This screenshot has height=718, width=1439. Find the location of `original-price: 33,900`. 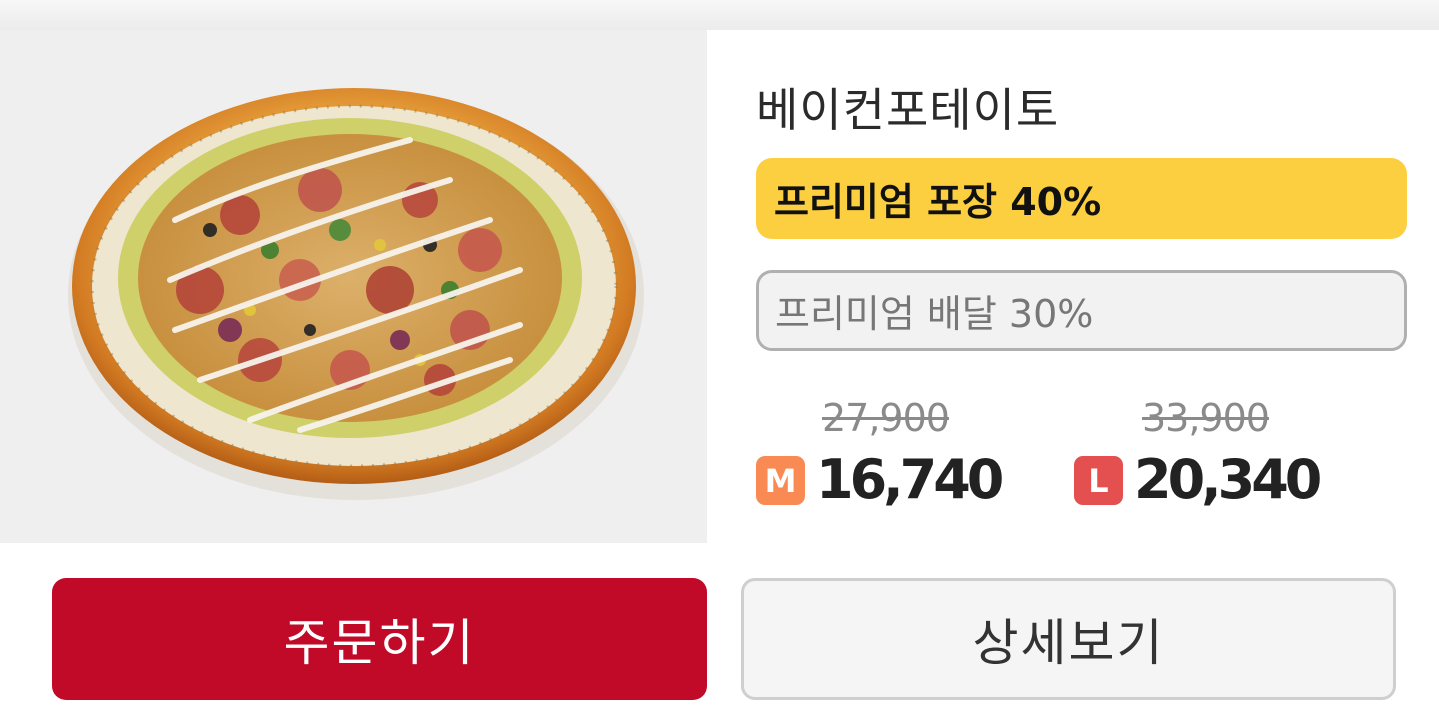

original-price: 33,900 is located at coordinates (1206, 418).